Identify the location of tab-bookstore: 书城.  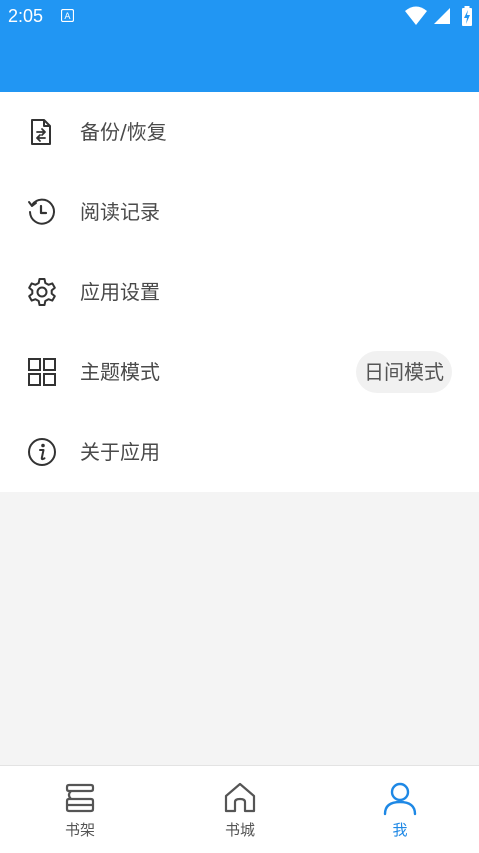
(240, 809).